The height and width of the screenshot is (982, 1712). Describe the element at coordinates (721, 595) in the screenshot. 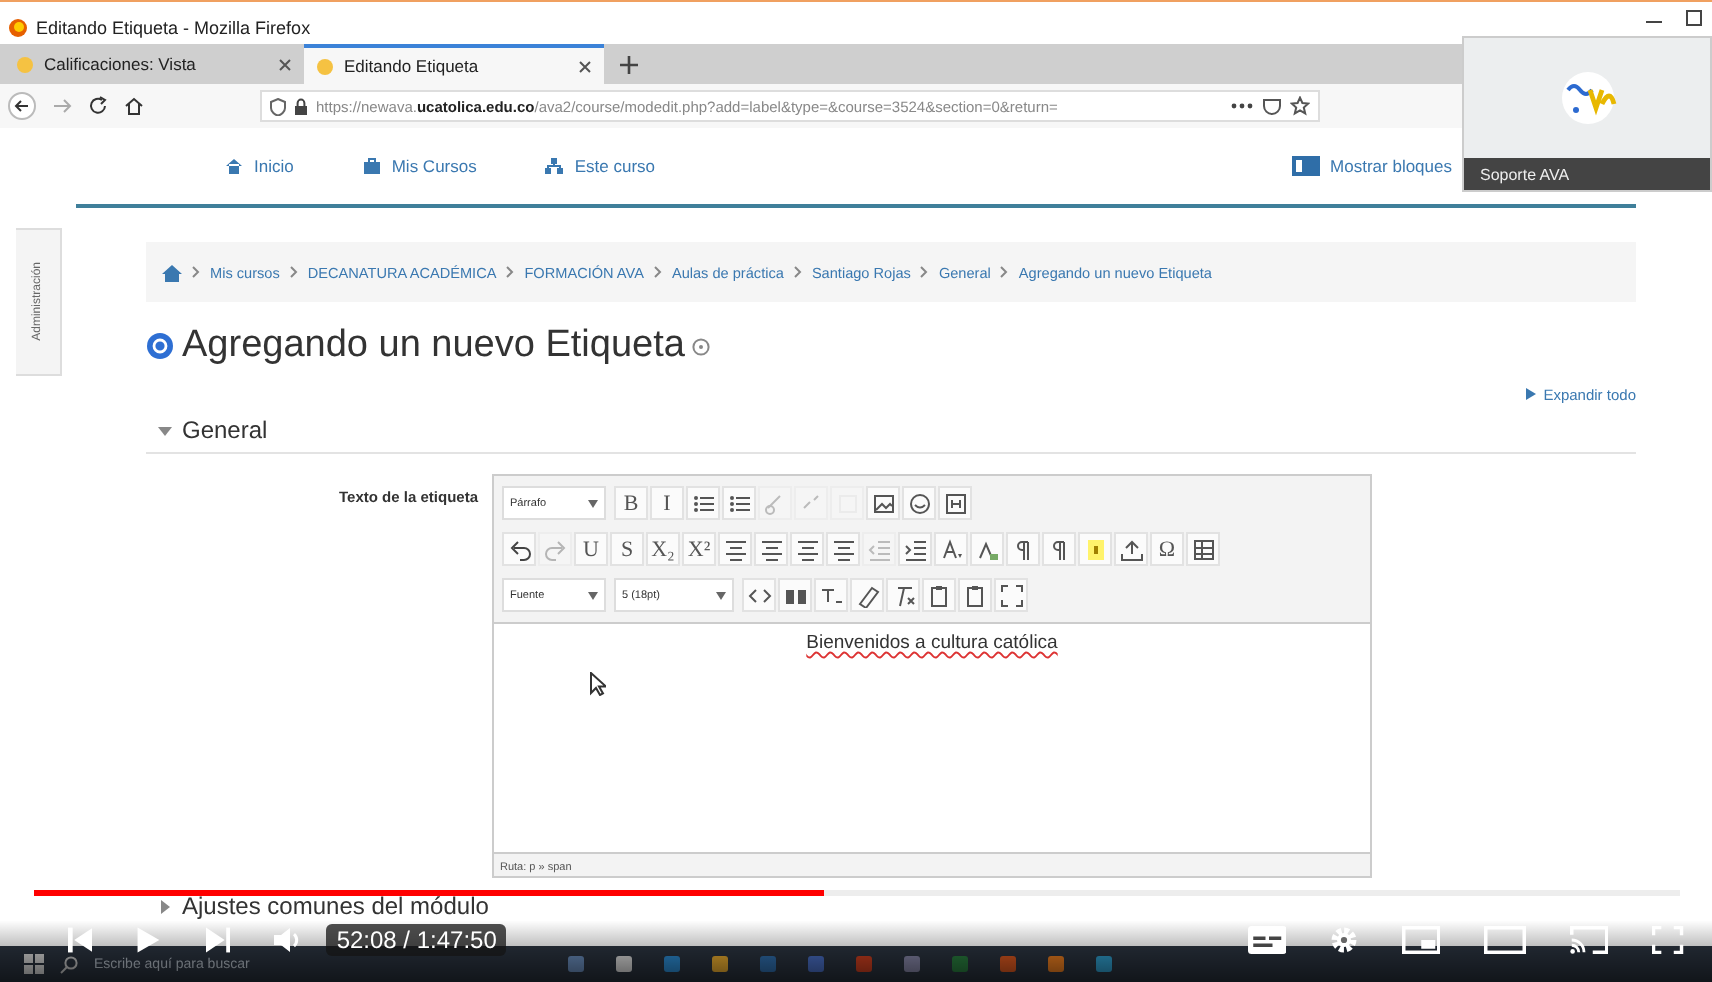

I see `caret-icon` at that location.